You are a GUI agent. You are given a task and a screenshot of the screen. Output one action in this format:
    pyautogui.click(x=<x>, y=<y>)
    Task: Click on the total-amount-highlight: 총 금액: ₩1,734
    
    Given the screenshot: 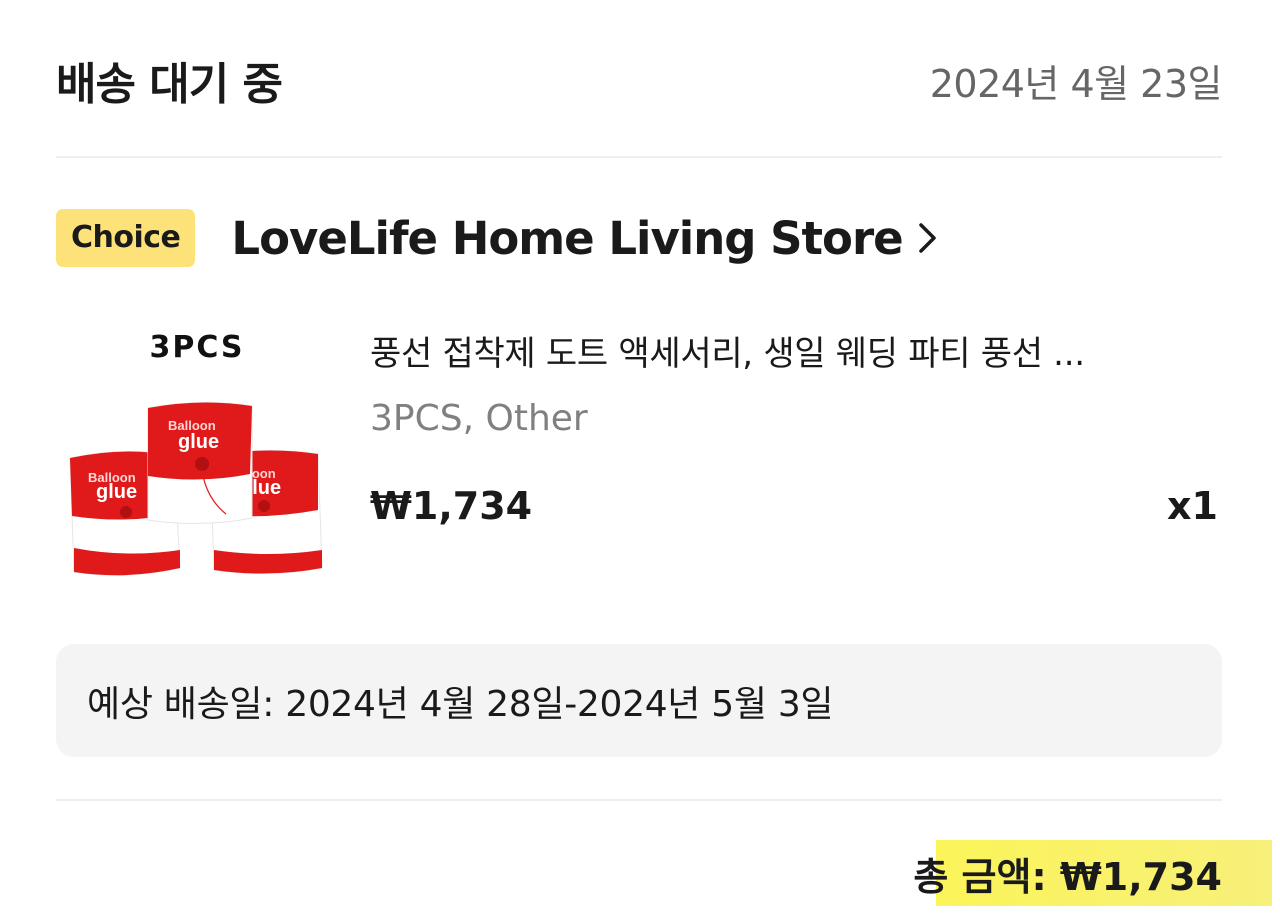 What is the action you would take?
    pyautogui.click(x=1092, y=873)
    